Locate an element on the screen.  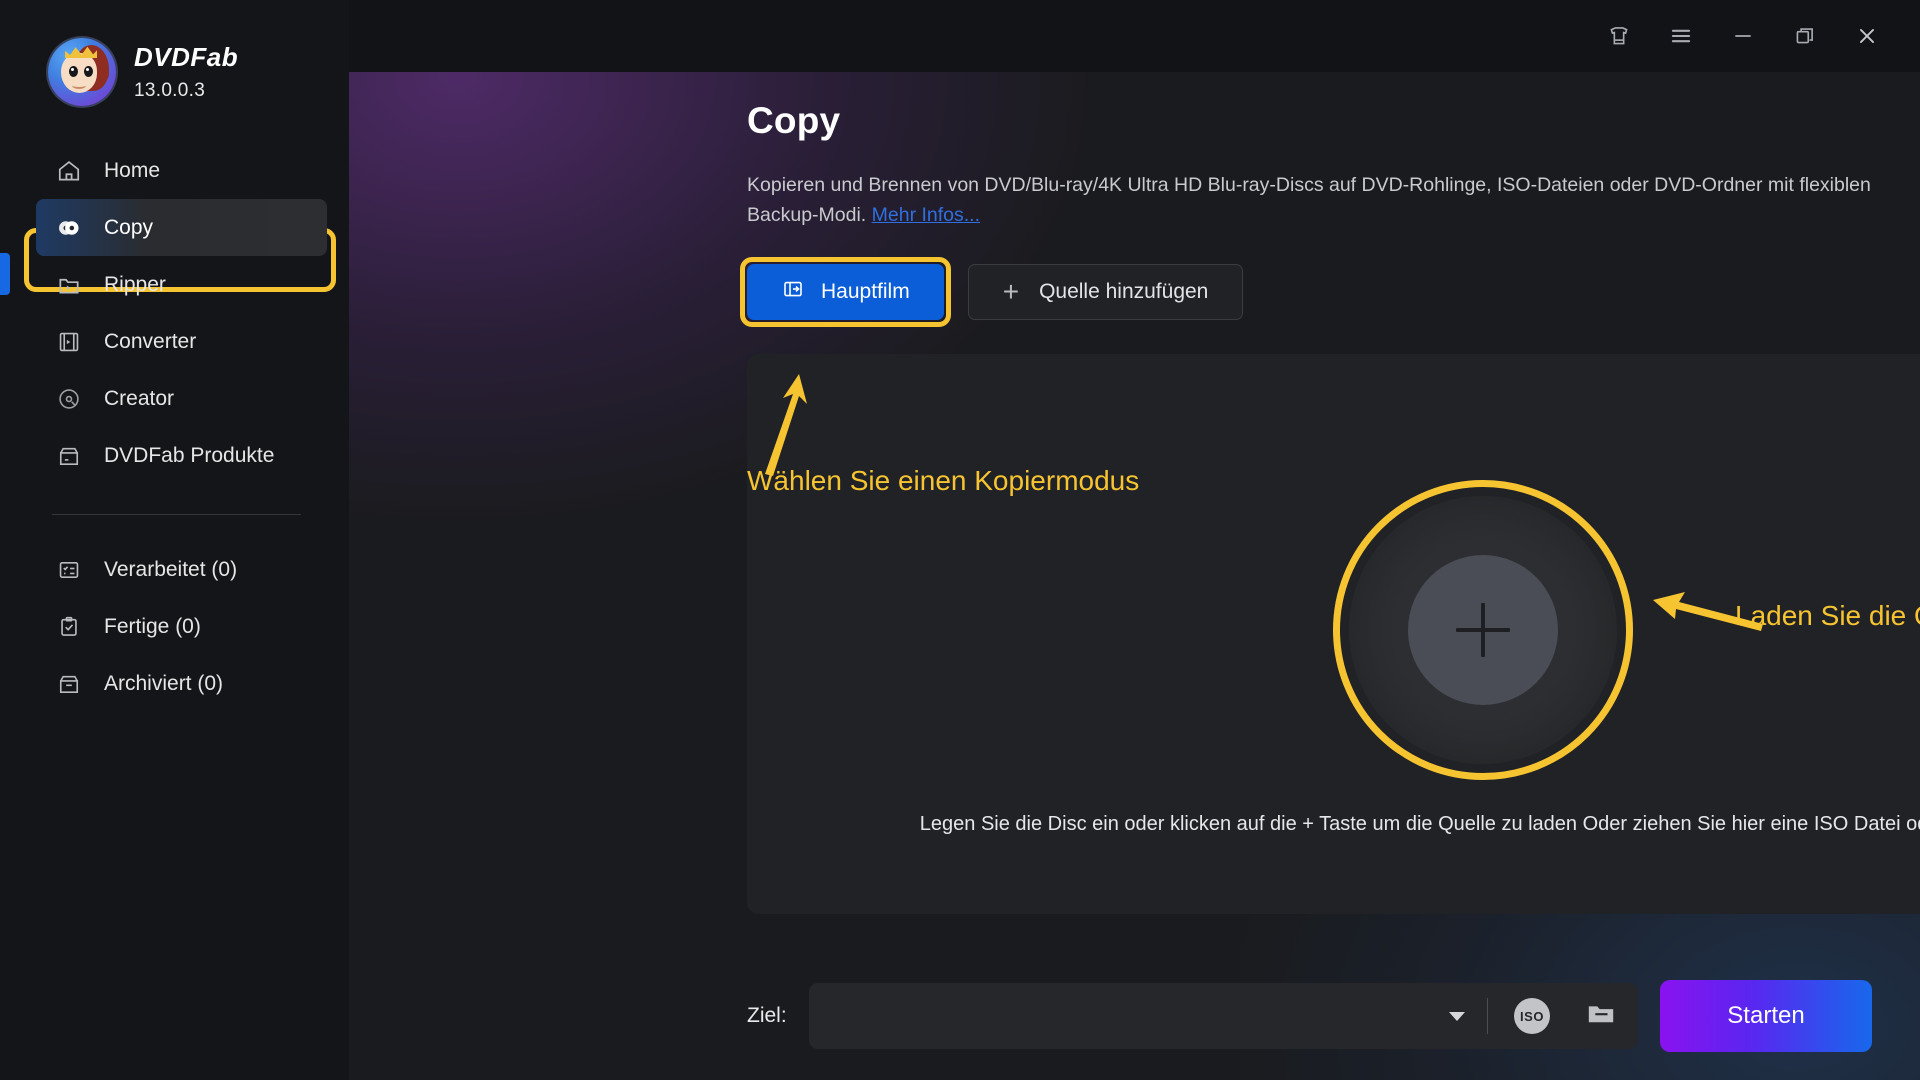
annotation-text-mode: Wählen Sie einen Kopiermodus is located at coordinates (943, 480).